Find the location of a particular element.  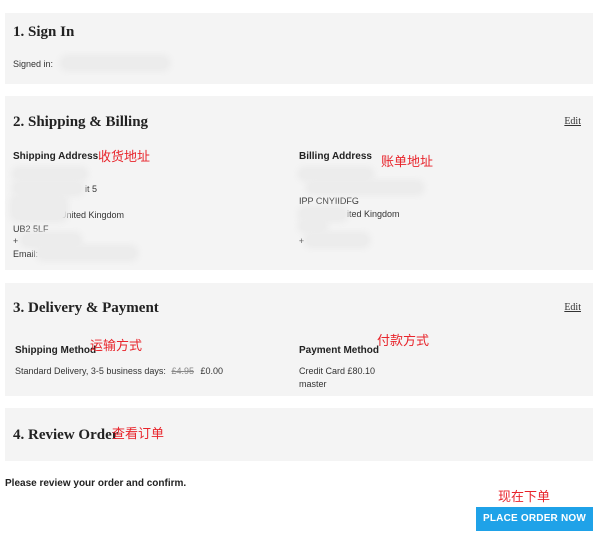

redacted-billing-city is located at coordinates (323, 214).